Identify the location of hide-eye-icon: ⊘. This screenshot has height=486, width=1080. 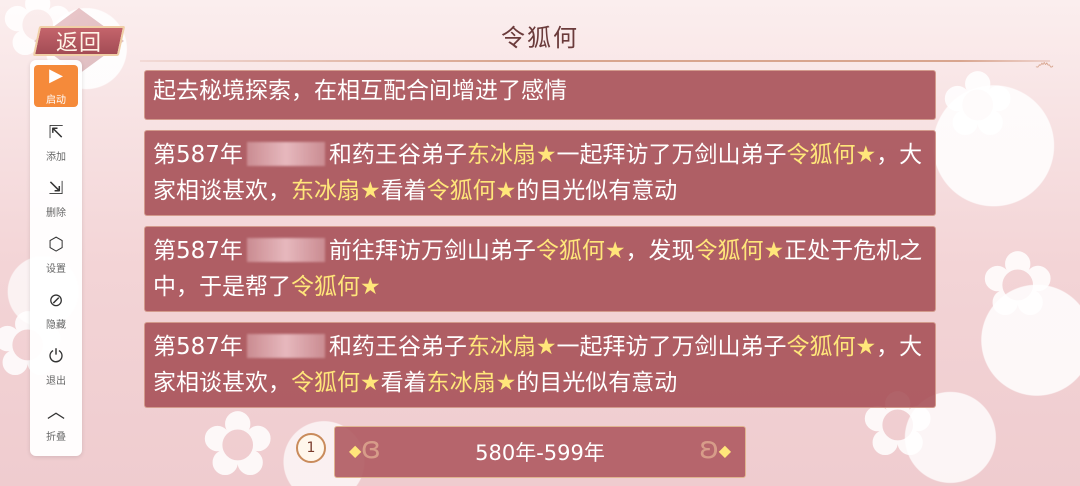
(56, 300).